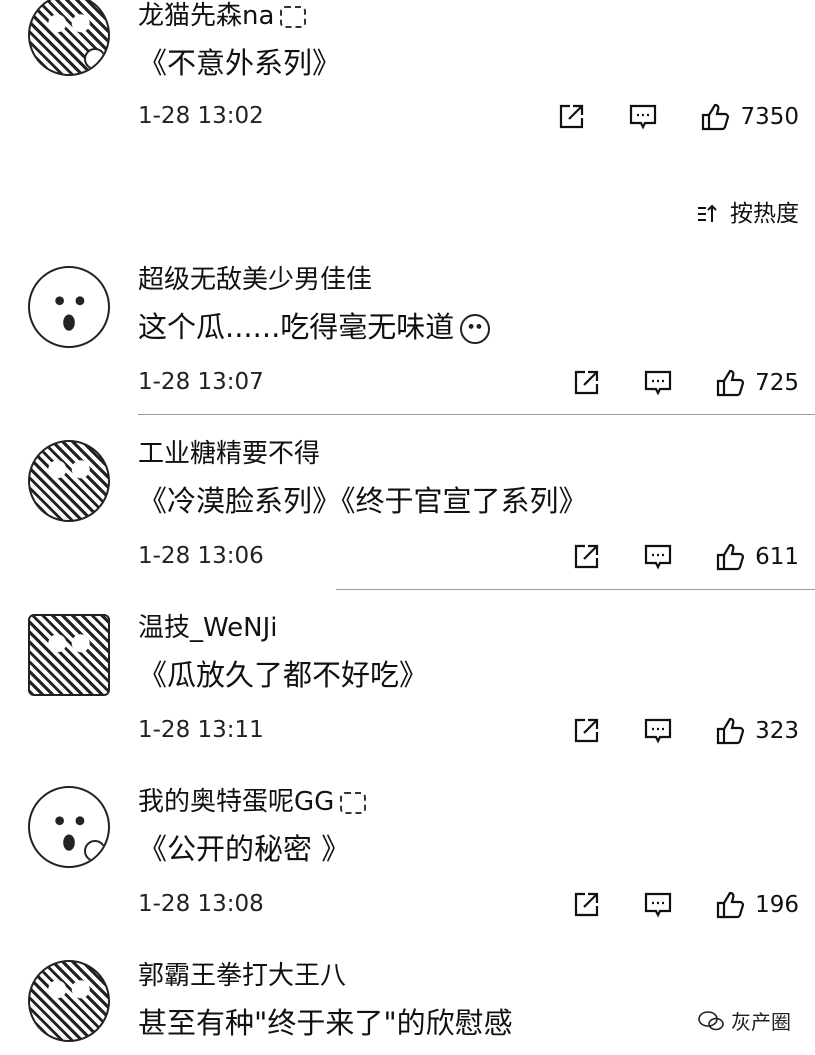  What do you see at coordinates (296, 327) in the screenshot?
I see `comment-text-content: 这个瓜......吃得毫无味道` at bounding box center [296, 327].